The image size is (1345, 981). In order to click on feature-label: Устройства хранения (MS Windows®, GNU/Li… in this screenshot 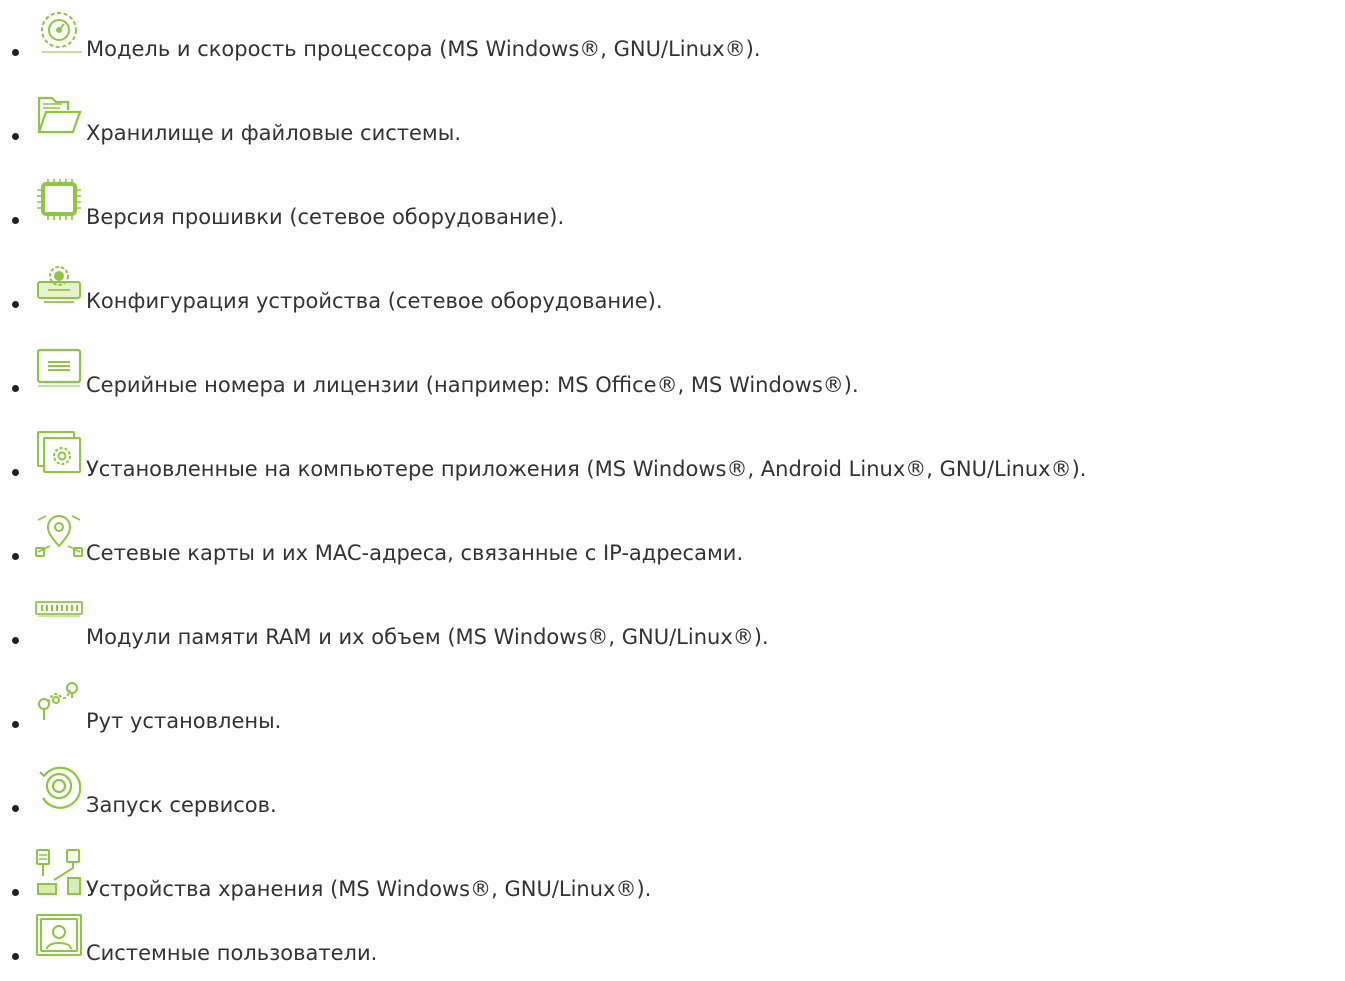, I will do `click(369, 889)`.